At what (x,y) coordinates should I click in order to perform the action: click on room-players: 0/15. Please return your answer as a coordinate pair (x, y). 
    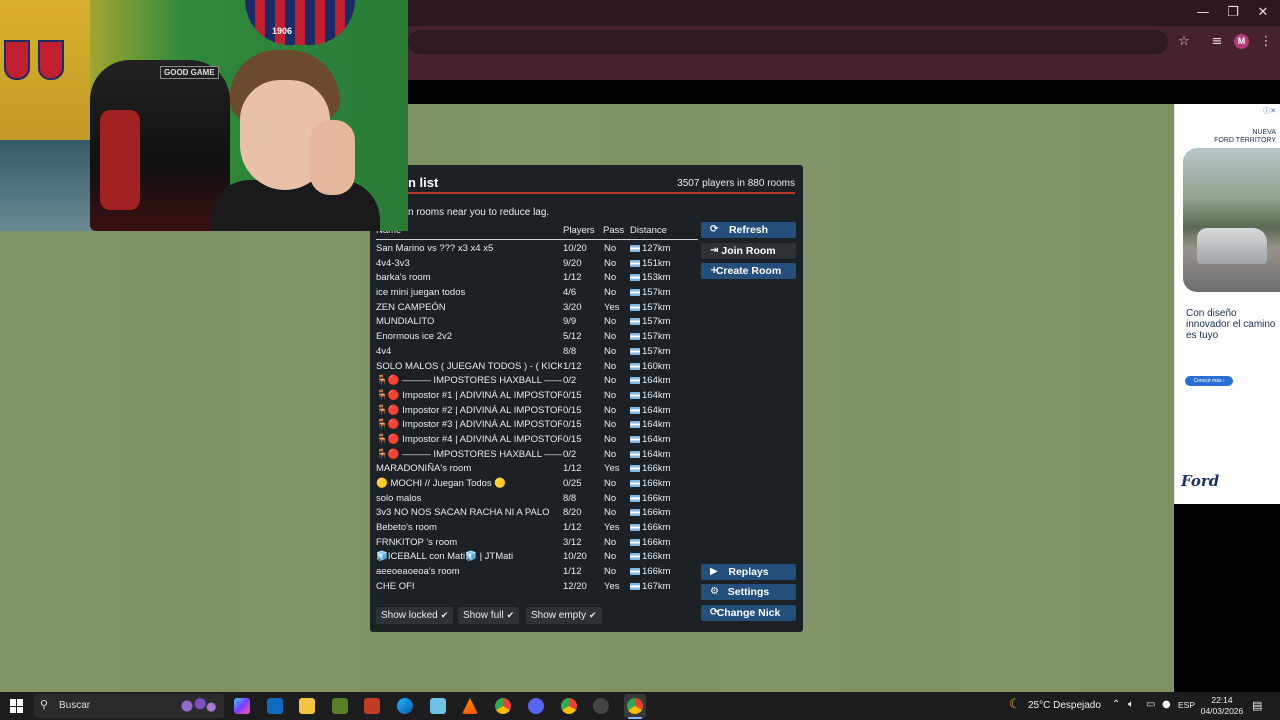
    Looking at the image, I should click on (572, 395).